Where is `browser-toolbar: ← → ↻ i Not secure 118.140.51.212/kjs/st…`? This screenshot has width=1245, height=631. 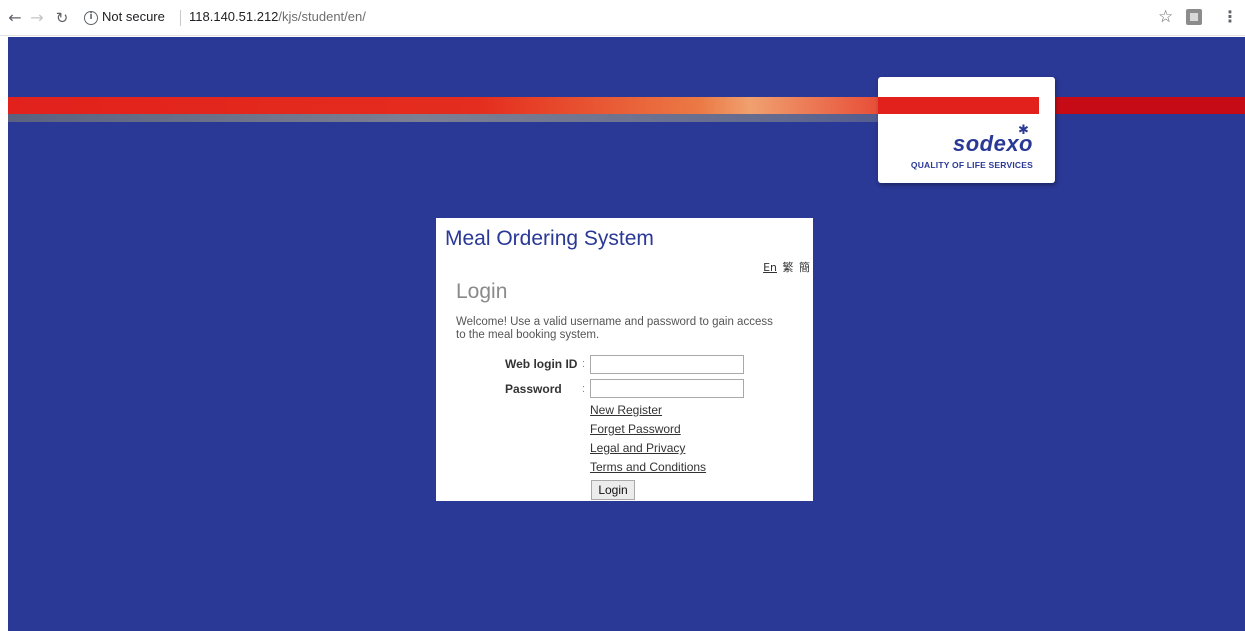
browser-toolbar: ← → ↻ i Not secure 118.140.51.212/kjs/st… is located at coordinates (622, 18).